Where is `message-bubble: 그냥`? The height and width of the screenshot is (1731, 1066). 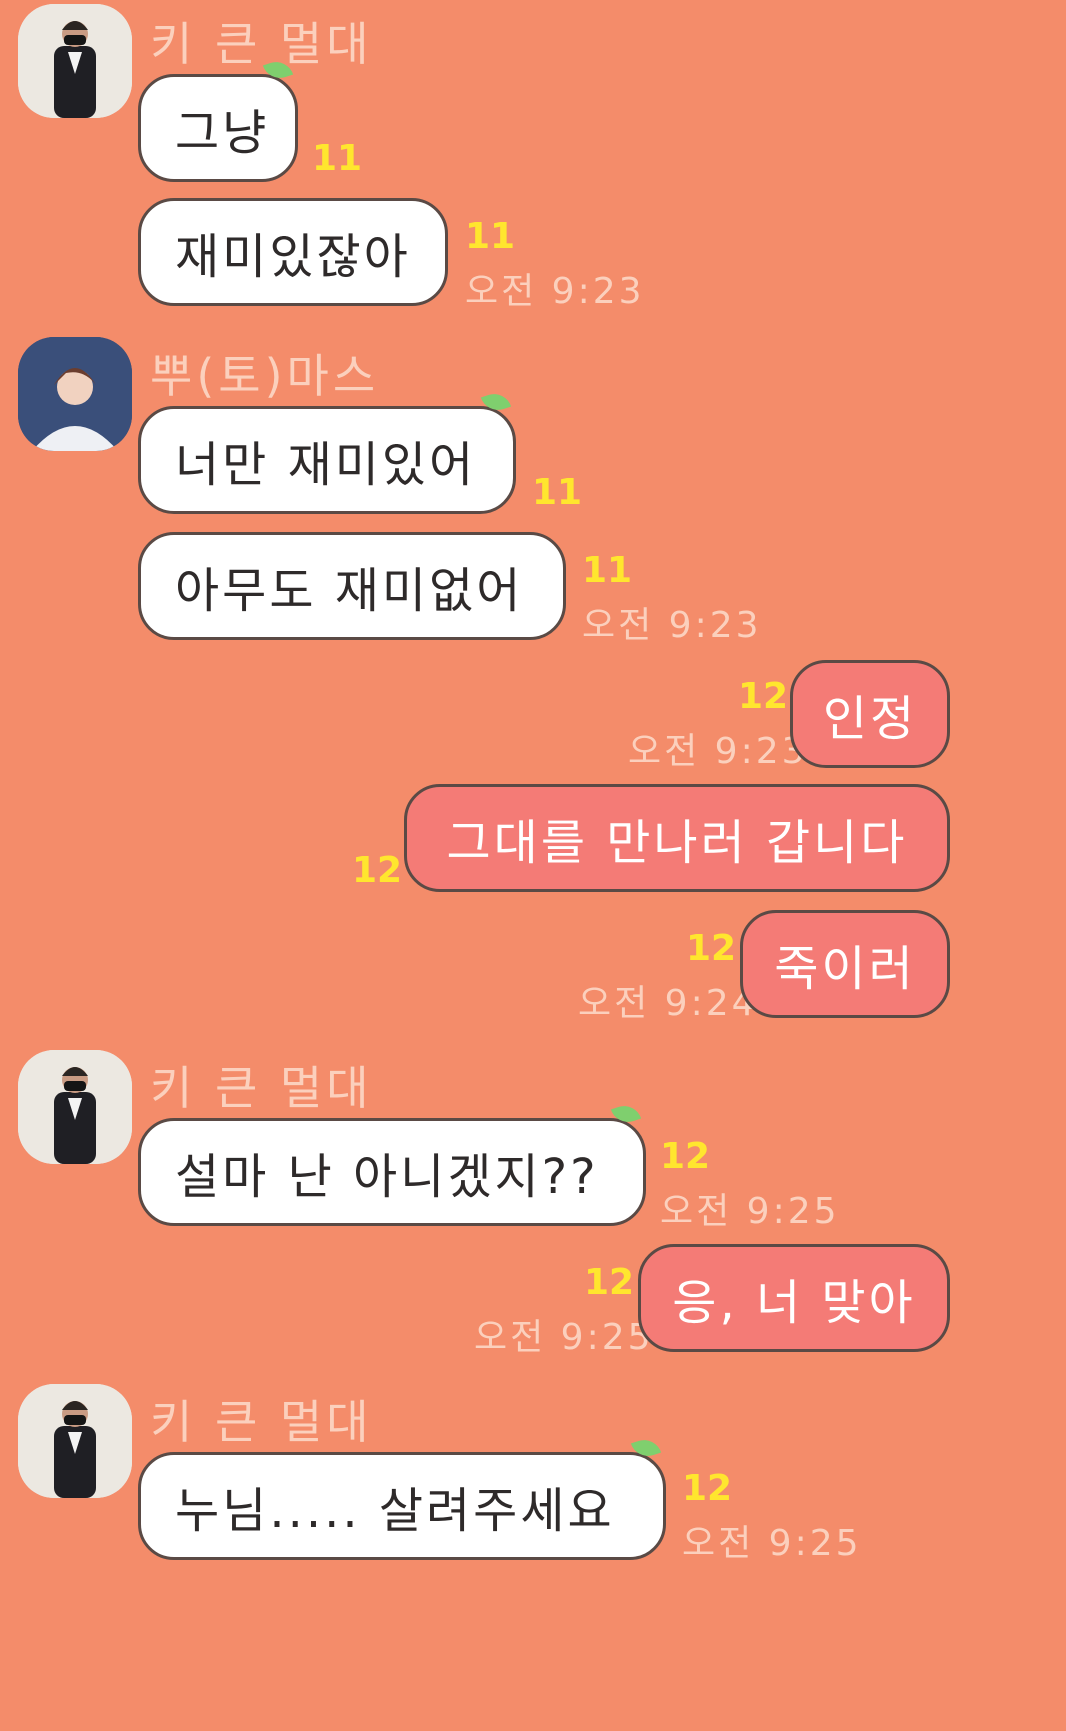
message-bubble: 그냥 is located at coordinates (218, 119).